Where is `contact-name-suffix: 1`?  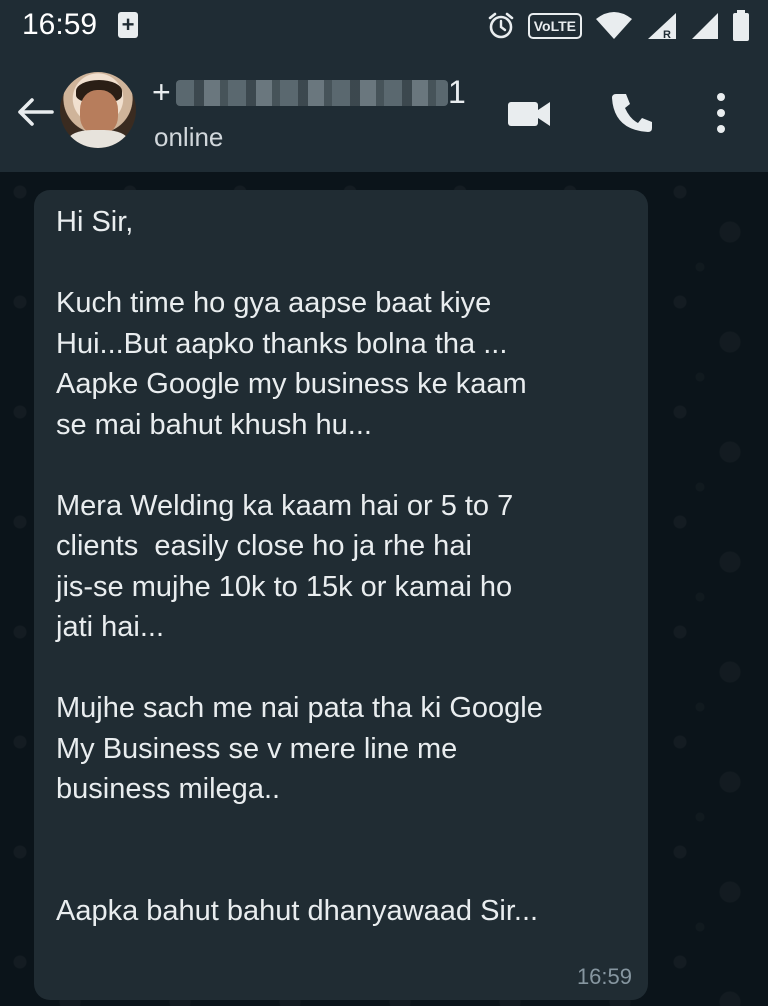 contact-name-suffix: 1 is located at coordinates (457, 92).